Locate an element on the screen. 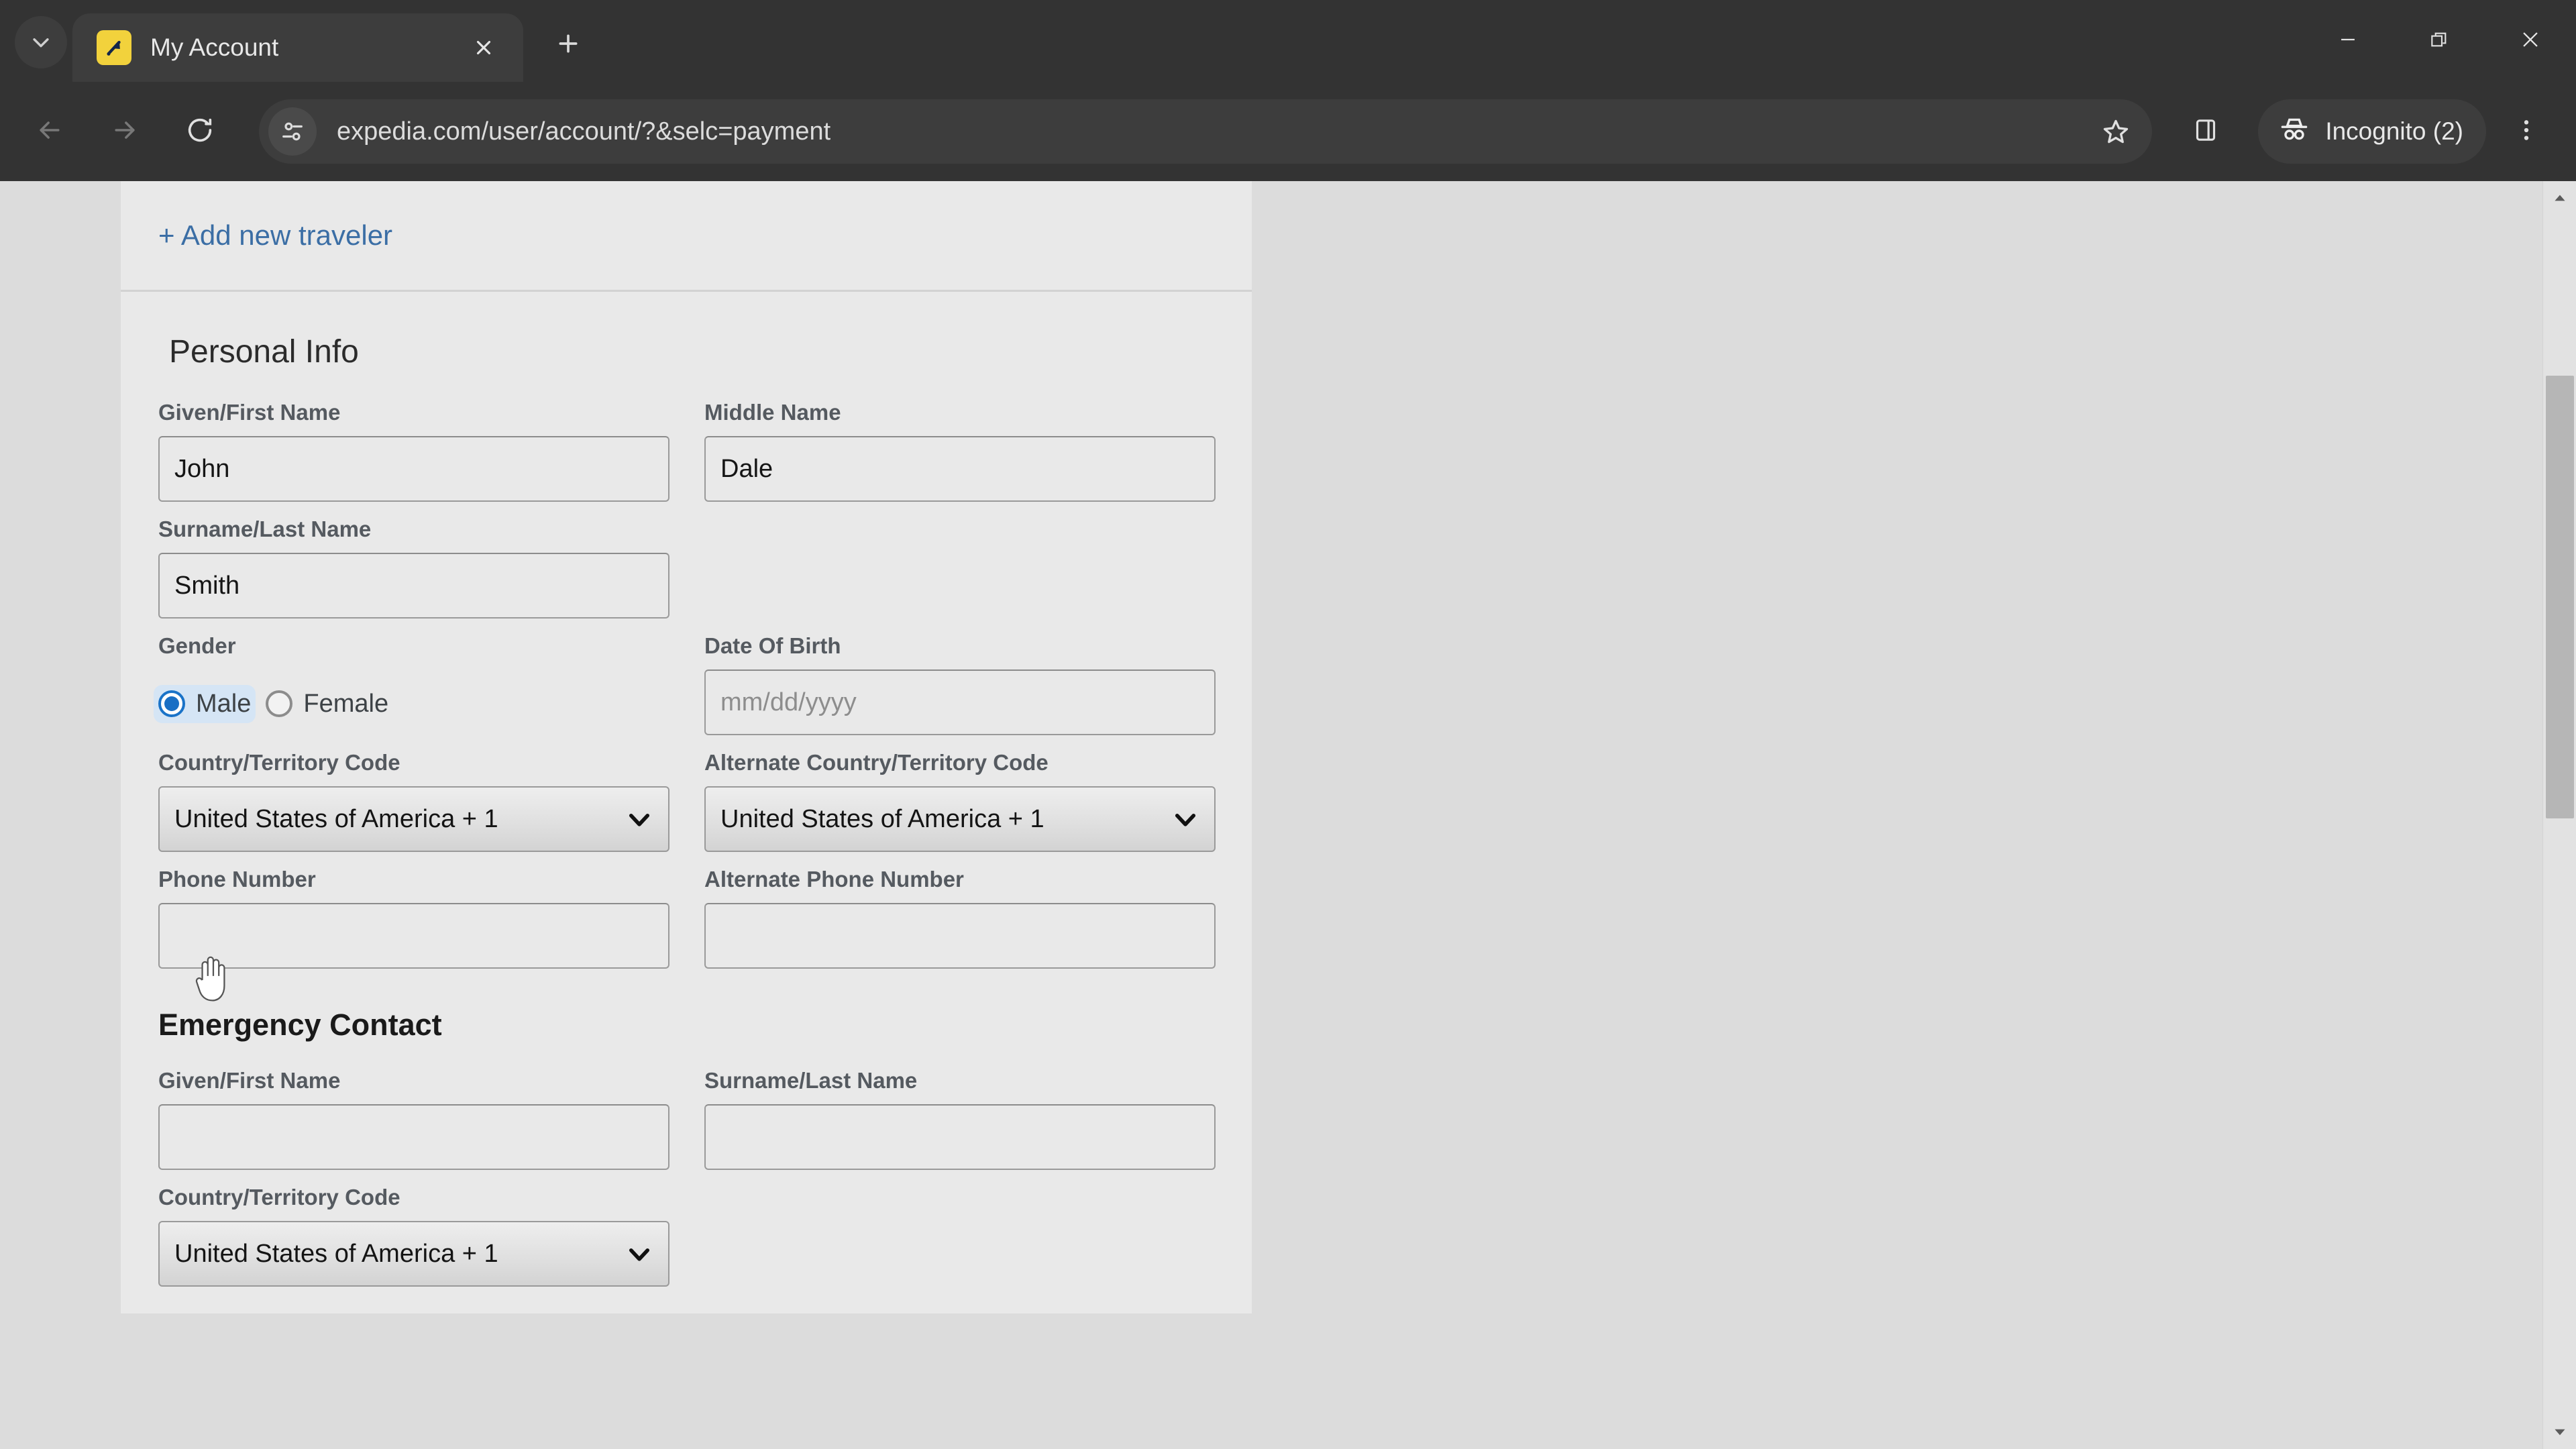  side-panel-button is located at coordinates (2206, 131).